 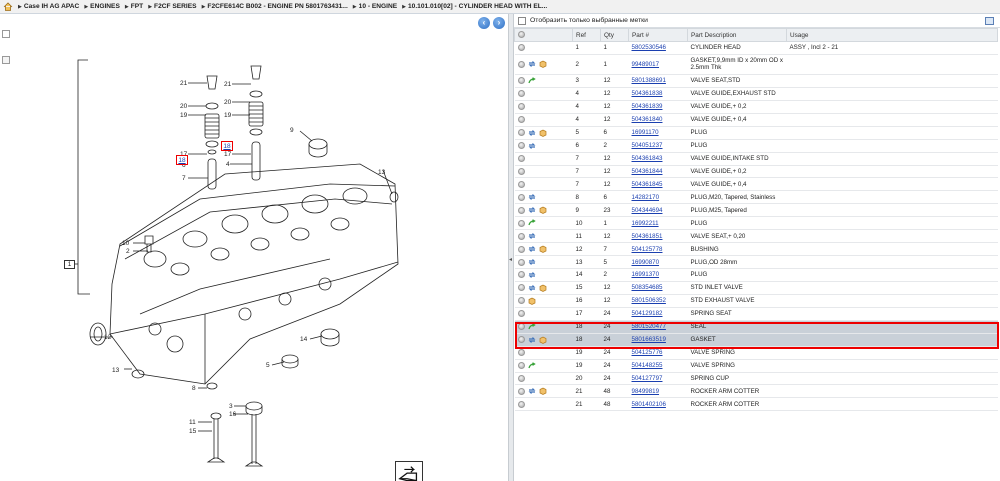 I want to click on callout-15: 15, so click(x=193, y=431).